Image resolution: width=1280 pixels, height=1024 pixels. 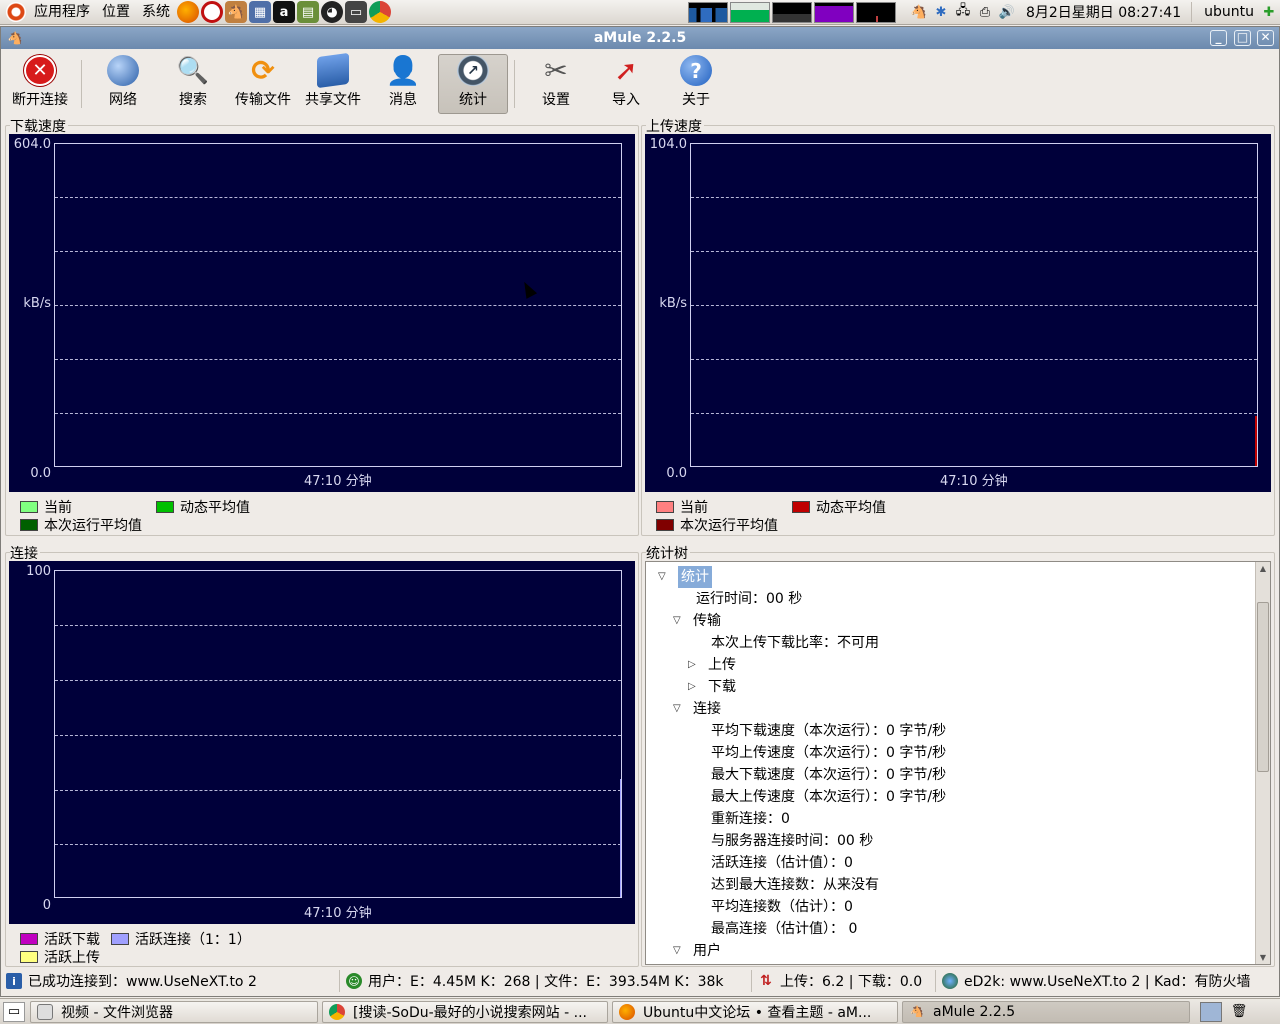 What do you see at coordinates (40, 473) in the screenshot?
I see `download-y-min: 0.0` at bounding box center [40, 473].